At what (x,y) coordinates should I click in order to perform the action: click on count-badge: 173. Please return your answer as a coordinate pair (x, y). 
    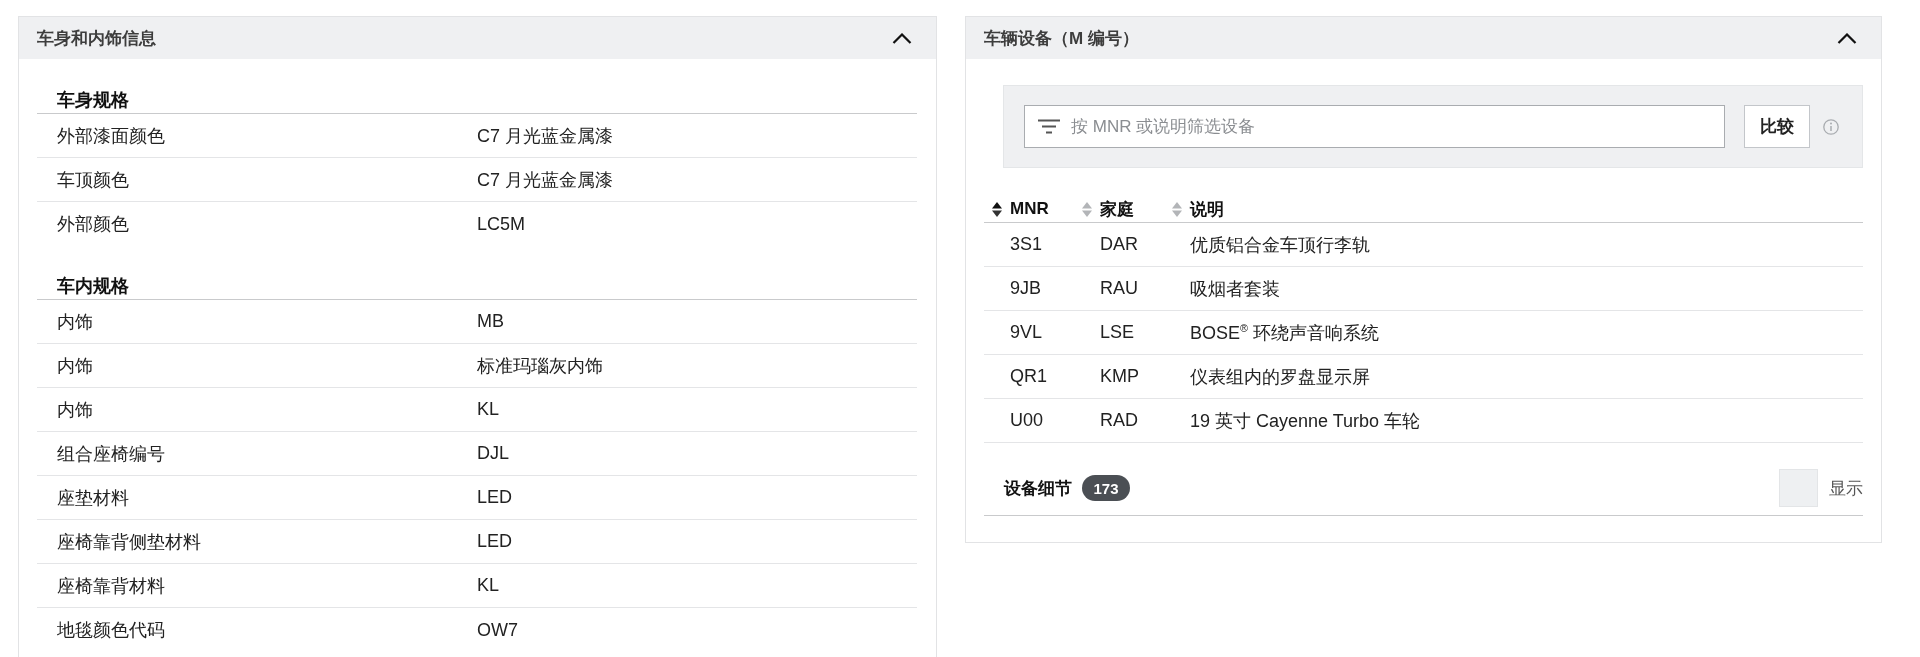
    Looking at the image, I should click on (1106, 488).